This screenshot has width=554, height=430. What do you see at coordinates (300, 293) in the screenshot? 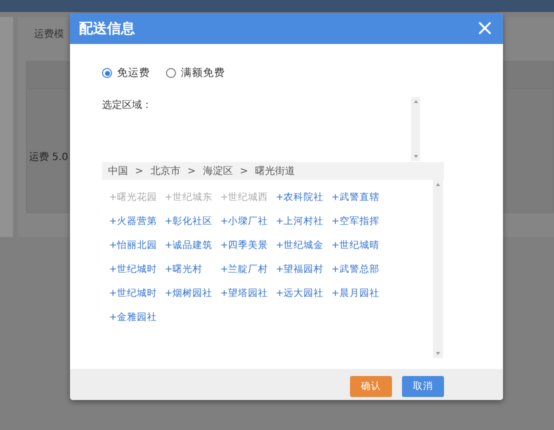
I see `area-option: +远大园社` at bounding box center [300, 293].